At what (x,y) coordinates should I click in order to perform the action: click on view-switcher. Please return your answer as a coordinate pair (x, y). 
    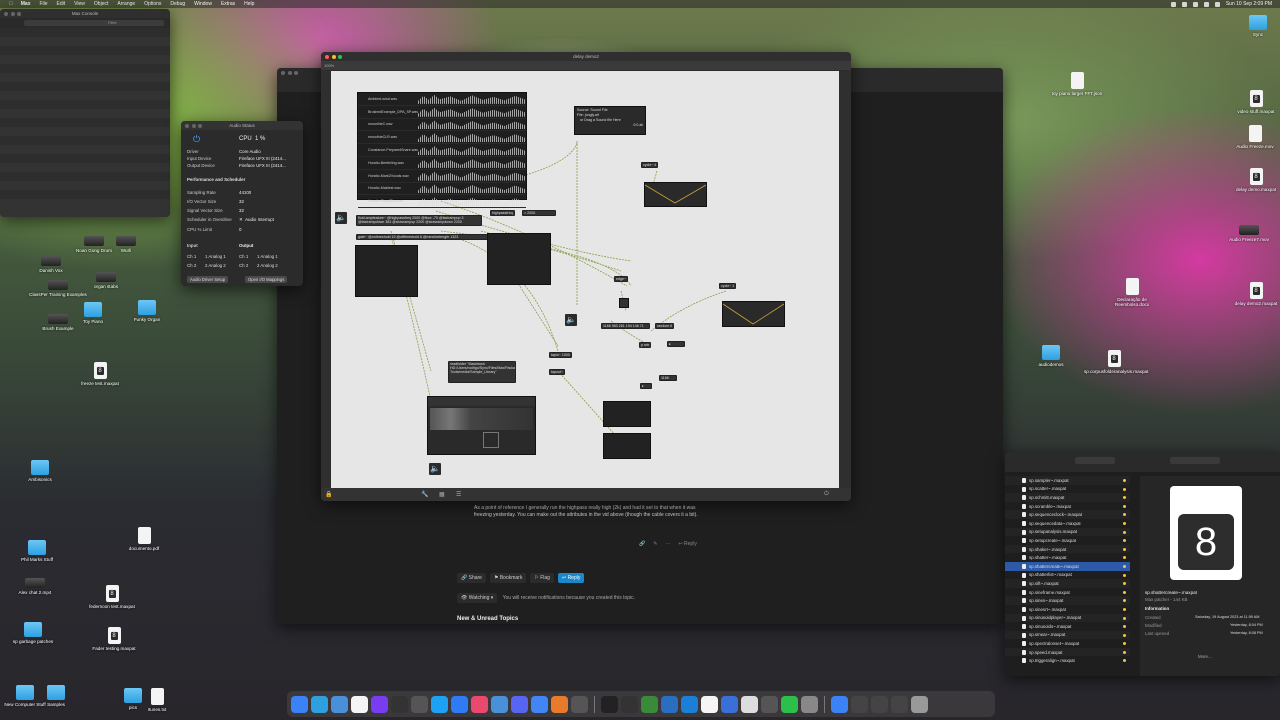
    Looking at the image, I should click on (1095, 460).